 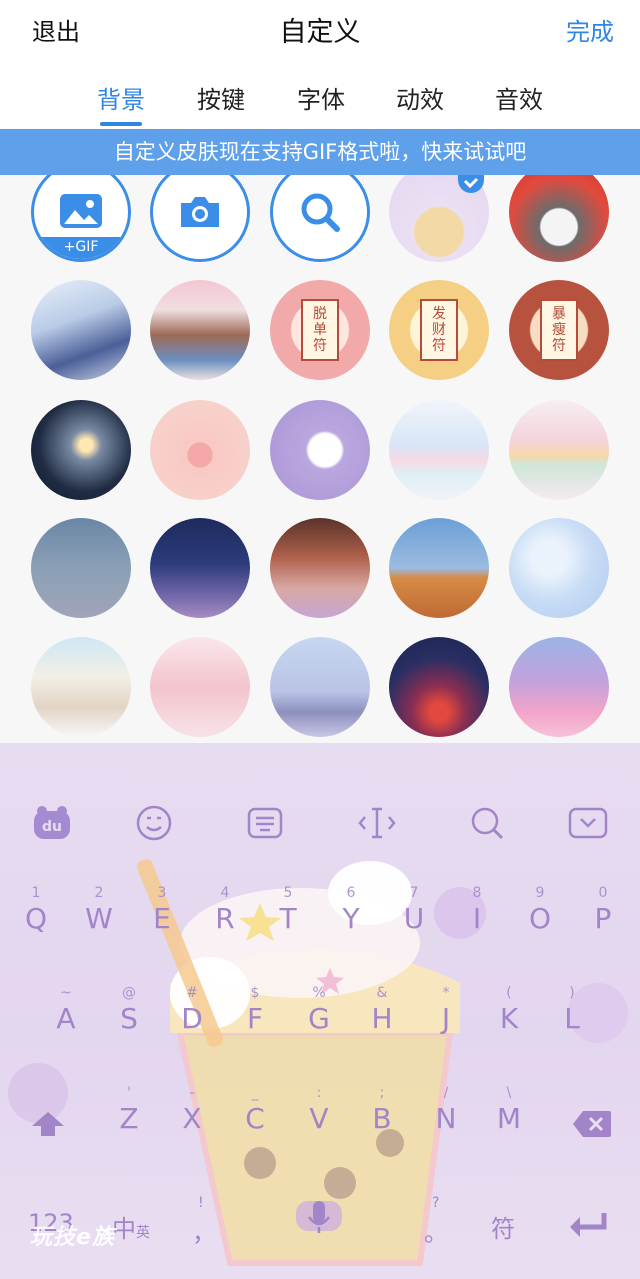 What do you see at coordinates (590, 29) in the screenshot?
I see `done-button: 完成` at bounding box center [590, 29].